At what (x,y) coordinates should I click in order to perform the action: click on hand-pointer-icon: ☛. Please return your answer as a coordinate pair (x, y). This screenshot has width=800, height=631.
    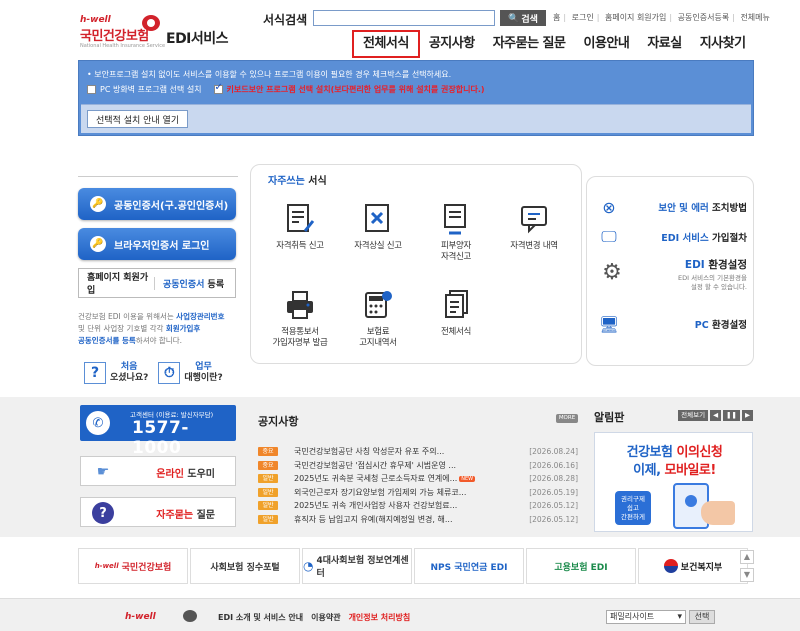
    Looking at the image, I should click on (103, 472).